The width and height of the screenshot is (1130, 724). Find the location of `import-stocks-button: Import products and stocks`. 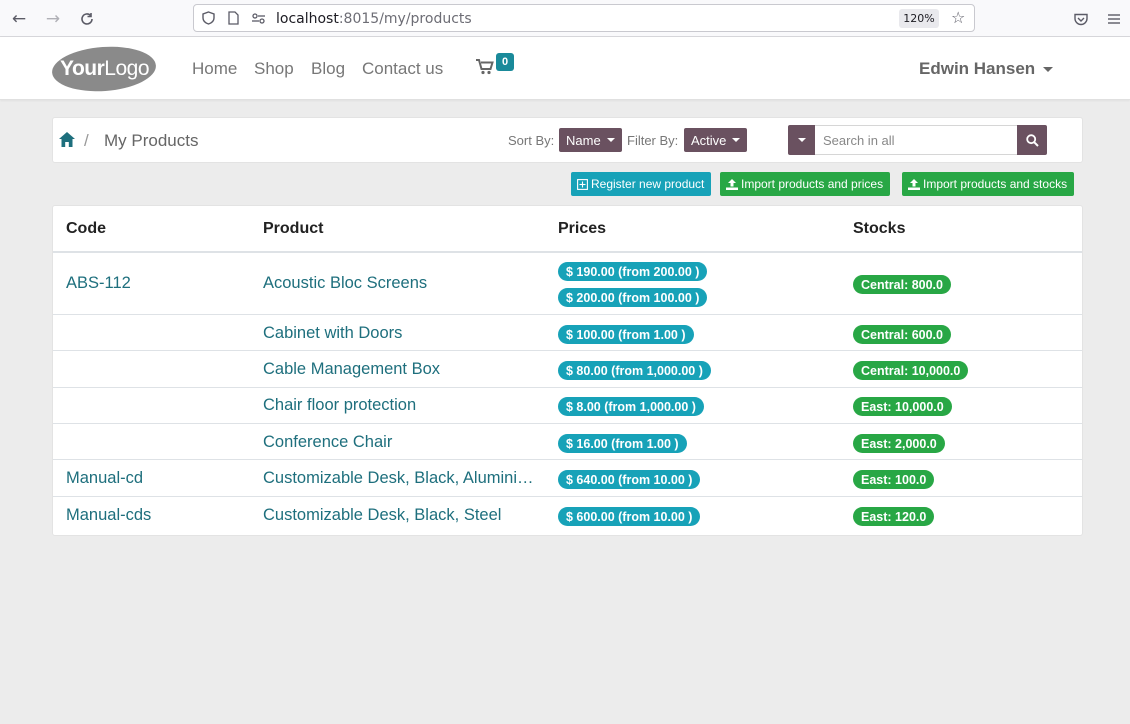

import-stocks-button: Import products and stocks is located at coordinates (988, 184).